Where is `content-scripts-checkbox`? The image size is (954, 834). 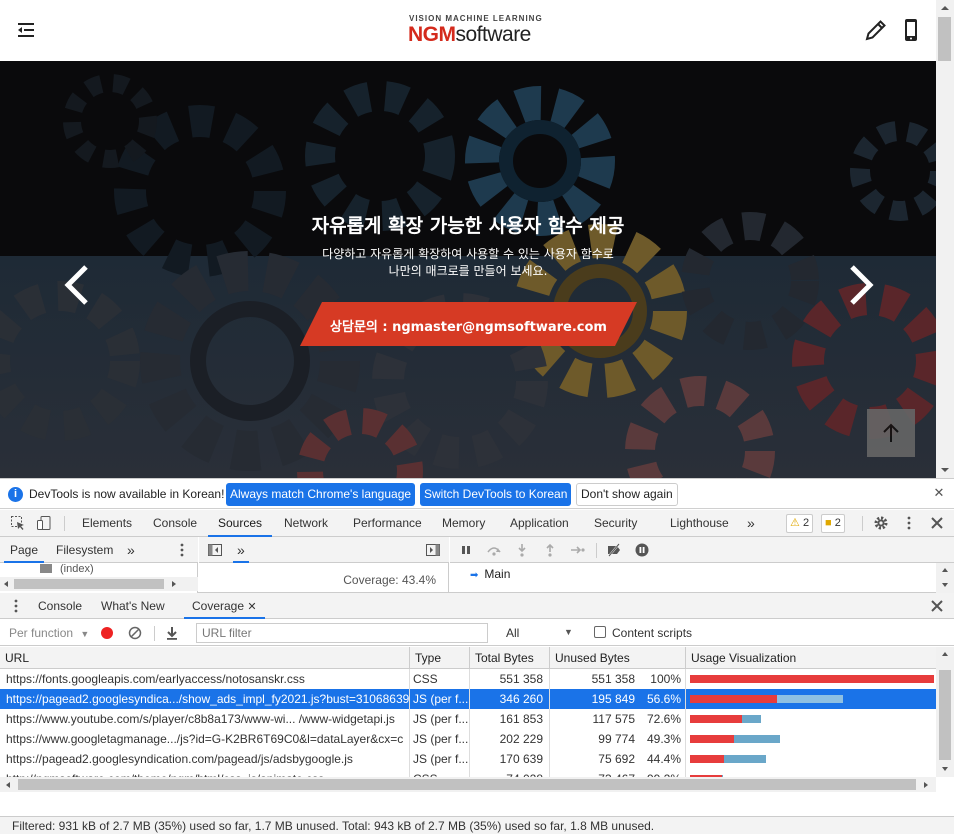
content-scripts-checkbox is located at coordinates (600, 632).